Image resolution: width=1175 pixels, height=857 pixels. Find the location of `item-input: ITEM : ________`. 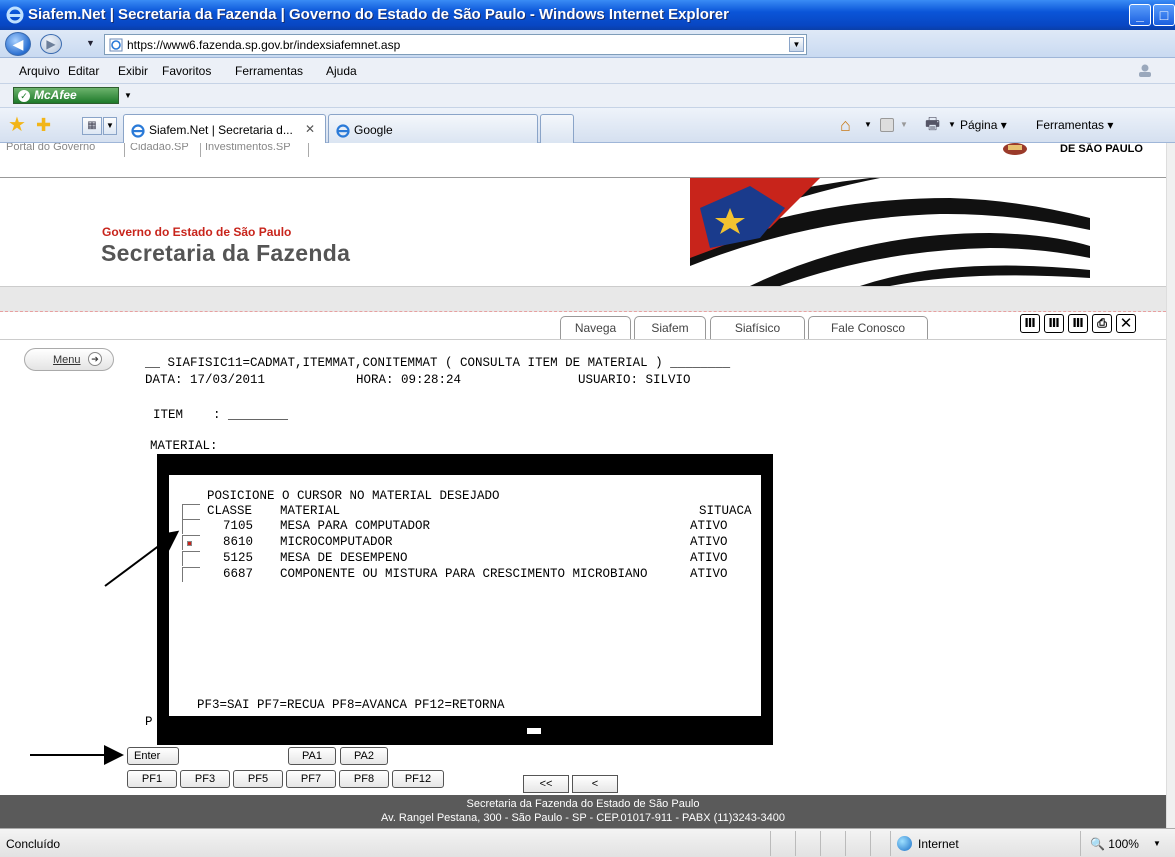

item-input: ITEM : ________ is located at coordinates (220, 415).